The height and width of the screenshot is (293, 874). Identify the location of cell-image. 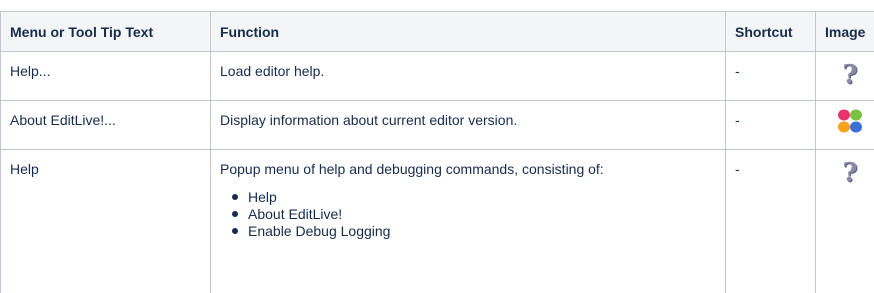
(844, 125).